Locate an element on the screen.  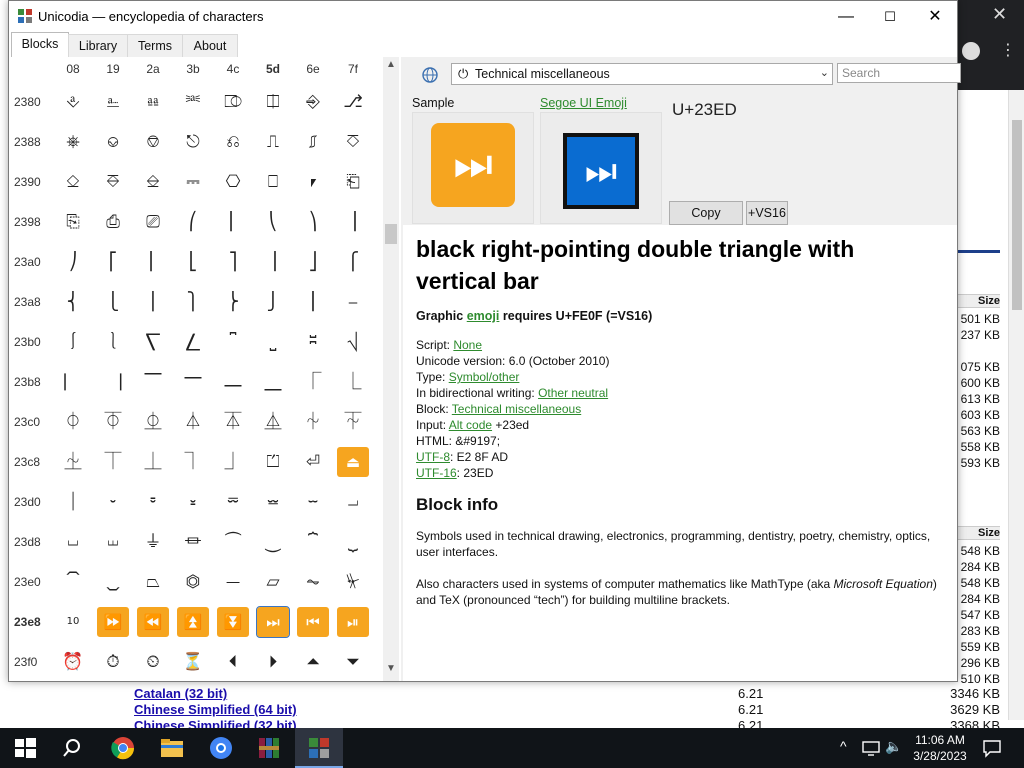
char-cell: ⎃ is located at coordinates (193, 102).